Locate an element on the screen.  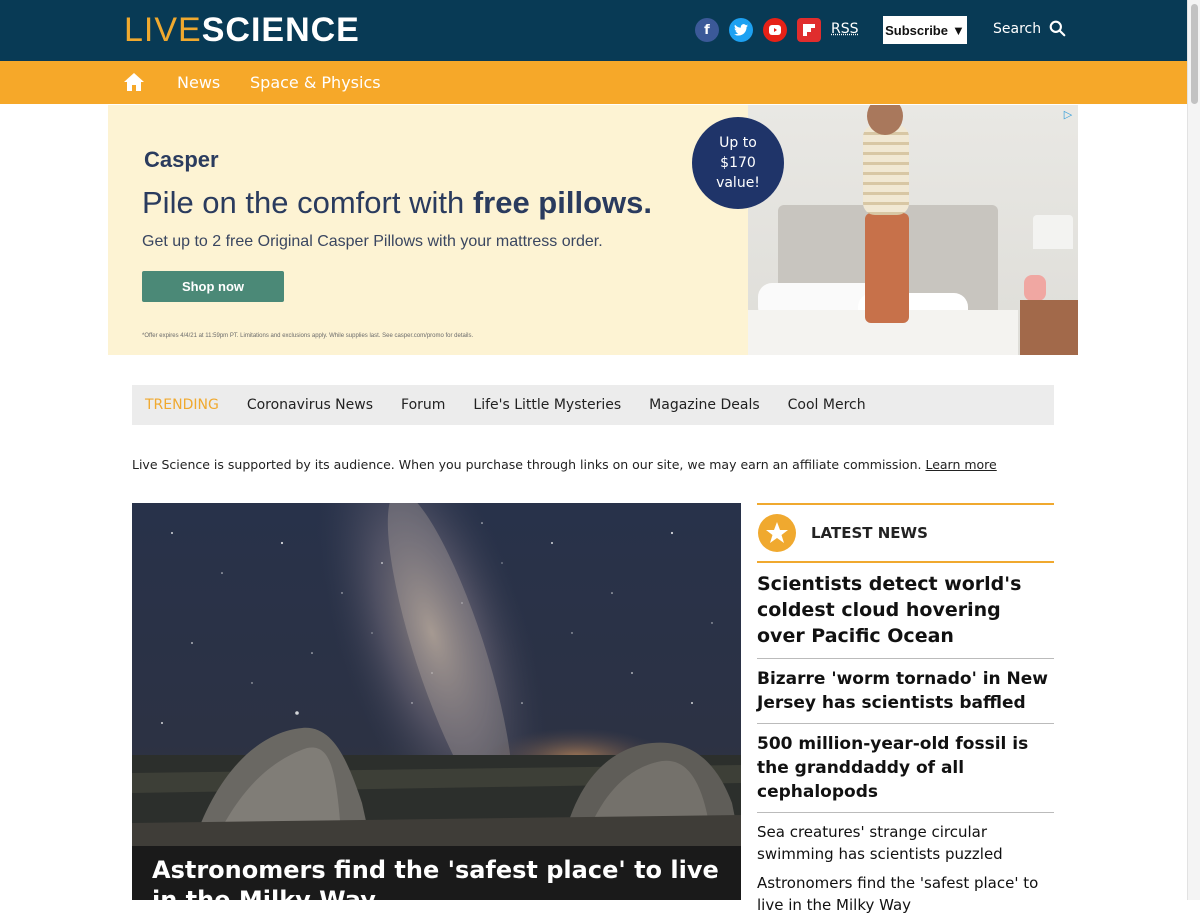
search-button: Search is located at coordinates (1029, 28).